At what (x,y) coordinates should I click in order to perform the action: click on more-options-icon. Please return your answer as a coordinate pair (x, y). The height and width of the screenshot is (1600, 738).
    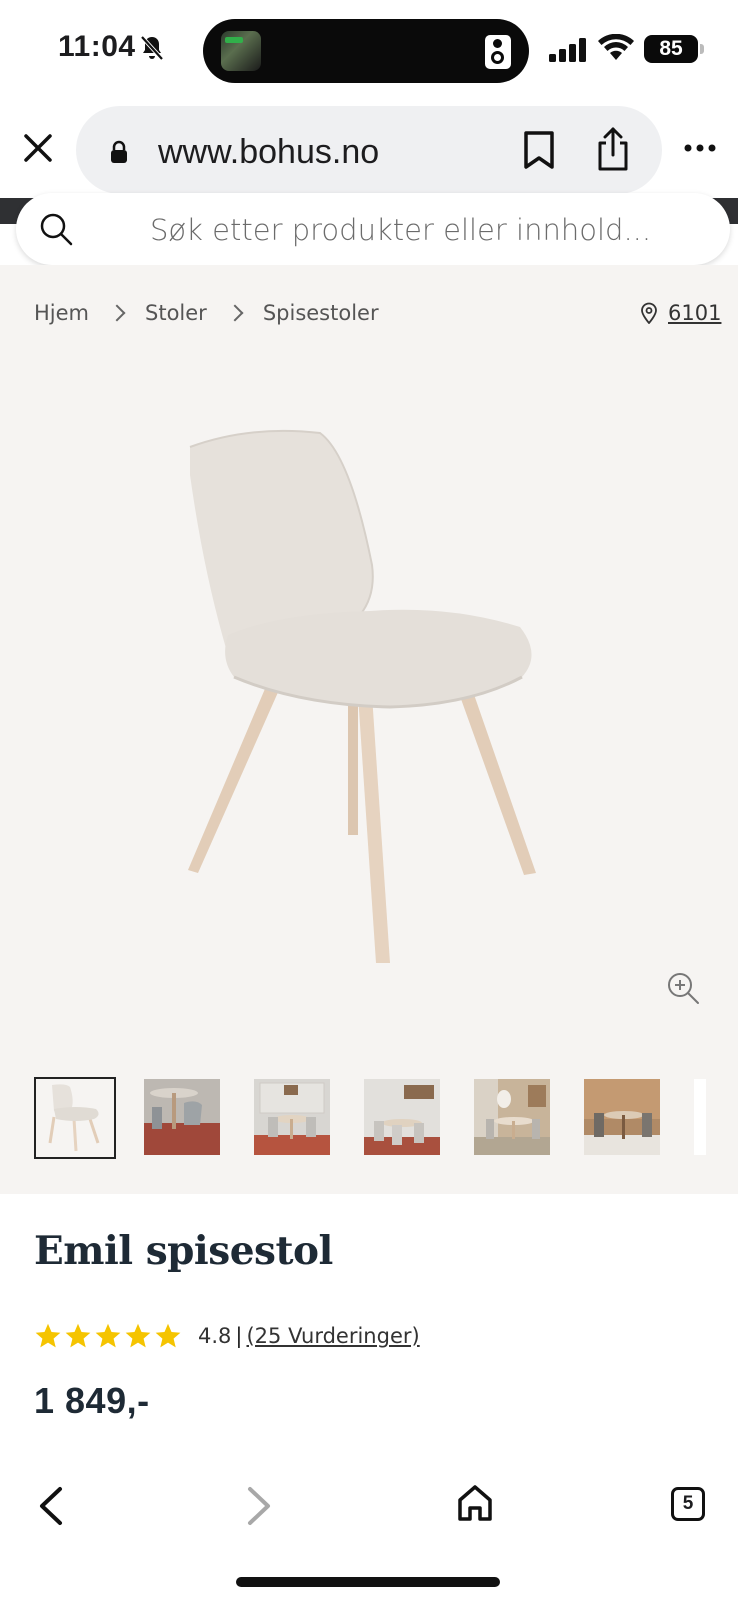
    Looking at the image, I should click on (700, 148).